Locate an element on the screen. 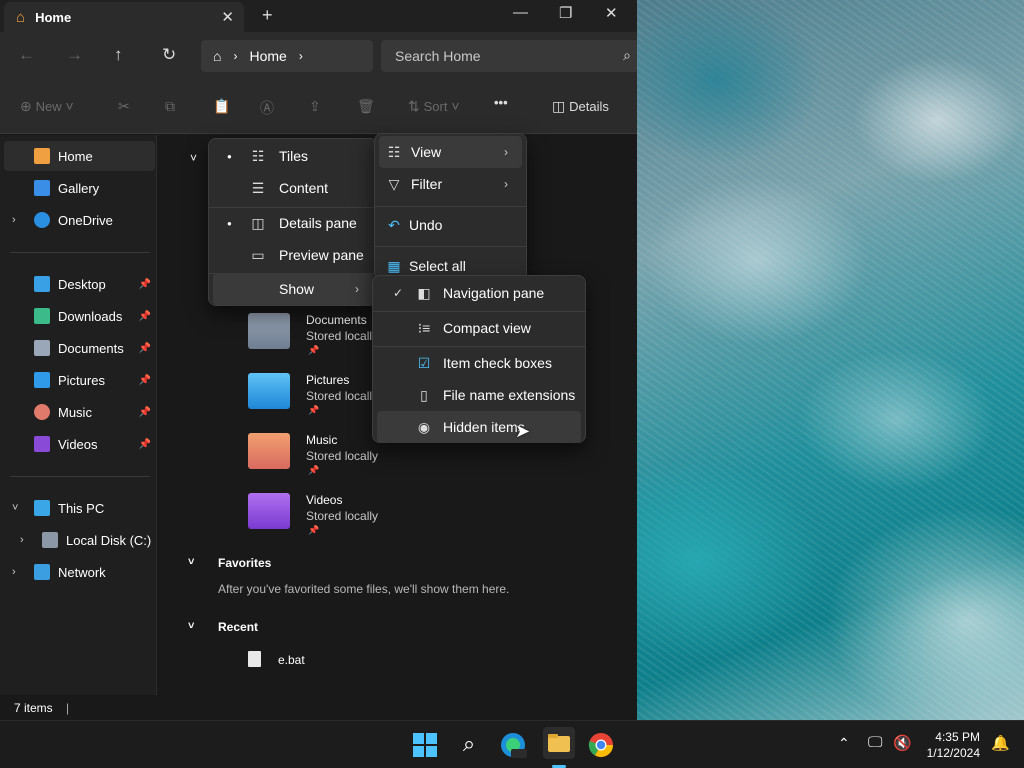 Image resolution: width=1024 pixels, height=768 pixels. start-icon is located at coordinates (425, 745).